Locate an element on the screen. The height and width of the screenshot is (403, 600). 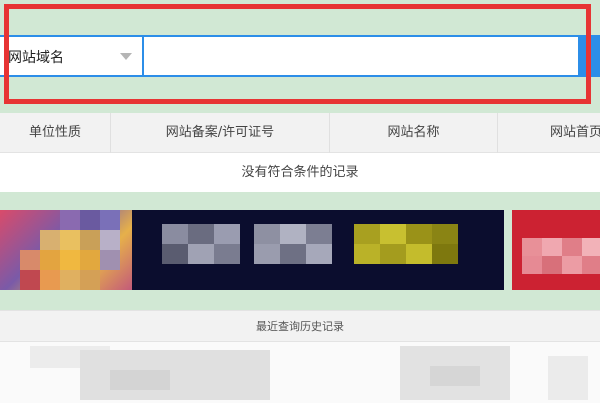
column-header-homepage: 网站首页 is located at coordinates (575, 132).